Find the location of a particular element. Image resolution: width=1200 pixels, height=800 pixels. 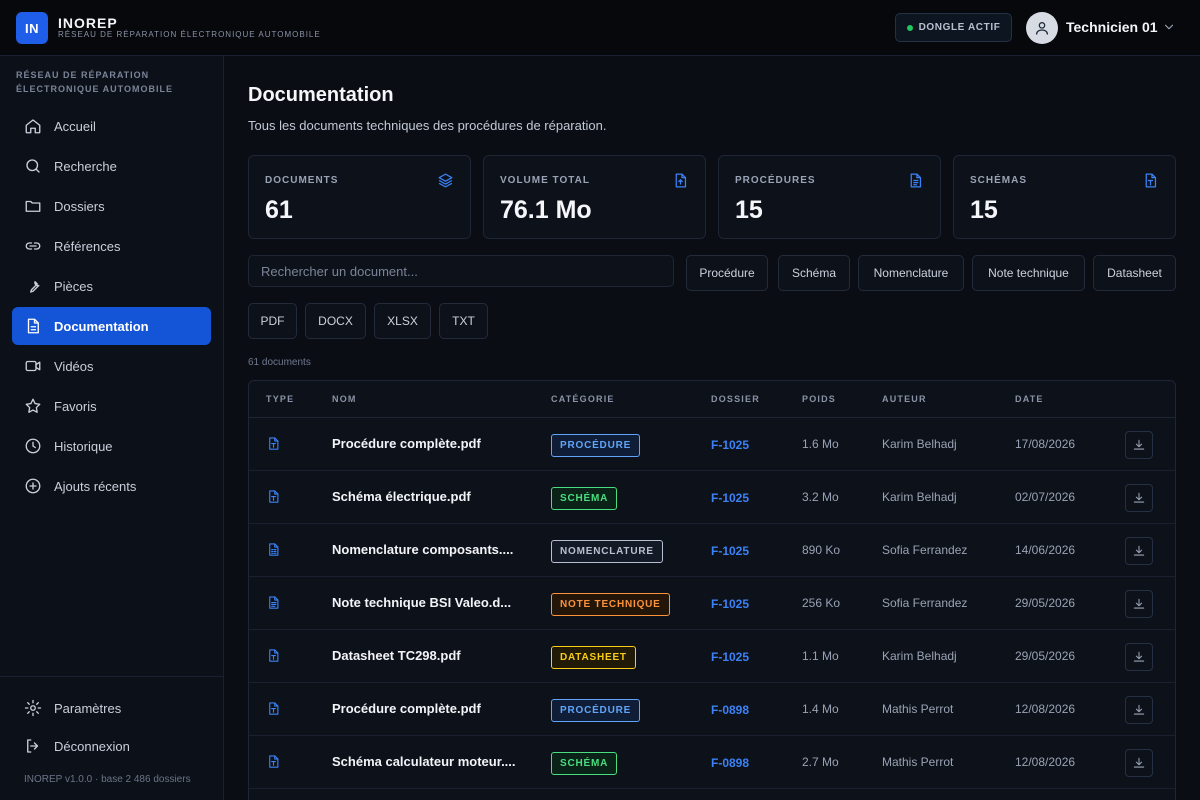

sidebar-item-favoris: Favoris is located at coordinates (111, 406).